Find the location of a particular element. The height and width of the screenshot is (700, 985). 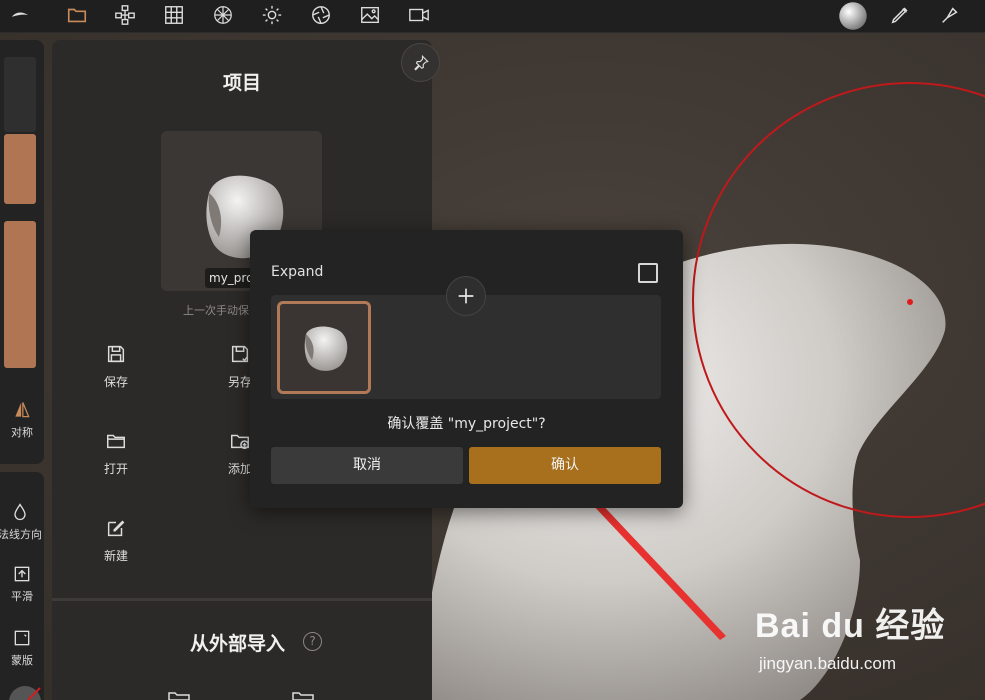

image-icon is located at coordinates (370, 15).